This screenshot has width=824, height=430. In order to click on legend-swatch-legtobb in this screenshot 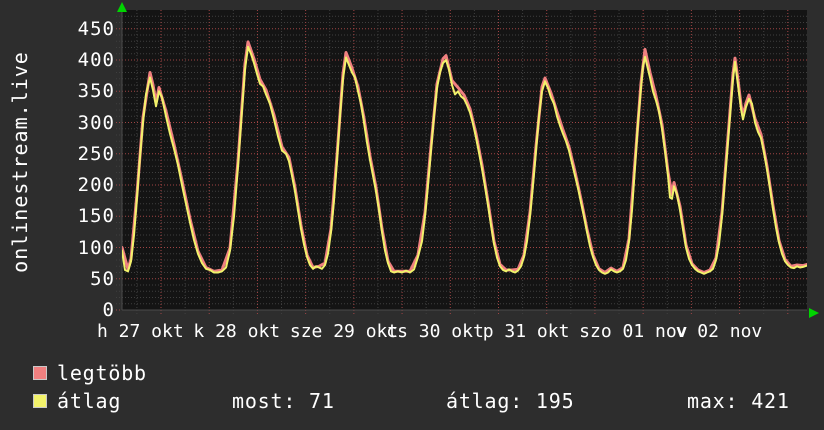, I will do `click(40, 373)`.